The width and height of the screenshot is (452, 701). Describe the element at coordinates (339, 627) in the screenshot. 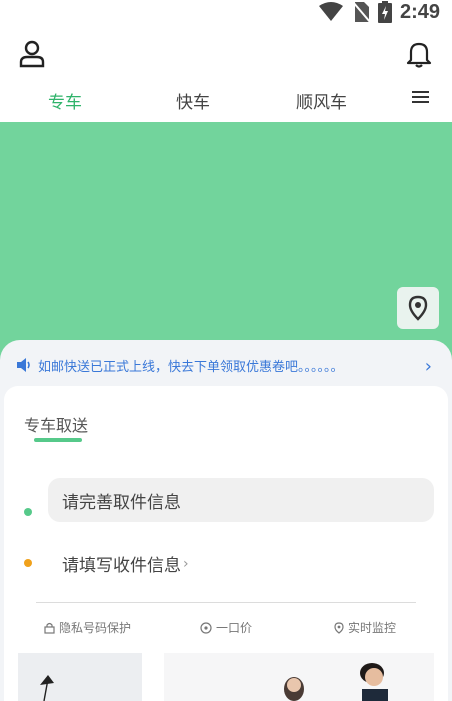

I see `monitor-icon` at that location.